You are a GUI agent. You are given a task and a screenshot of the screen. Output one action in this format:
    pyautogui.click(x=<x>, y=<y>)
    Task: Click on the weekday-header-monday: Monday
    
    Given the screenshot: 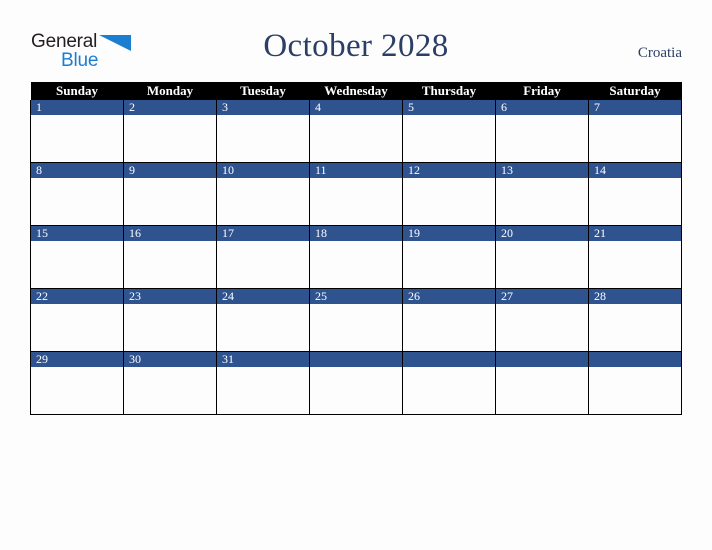 What is the action you would take?
    pyautogui.click(x=170, y=91)
    